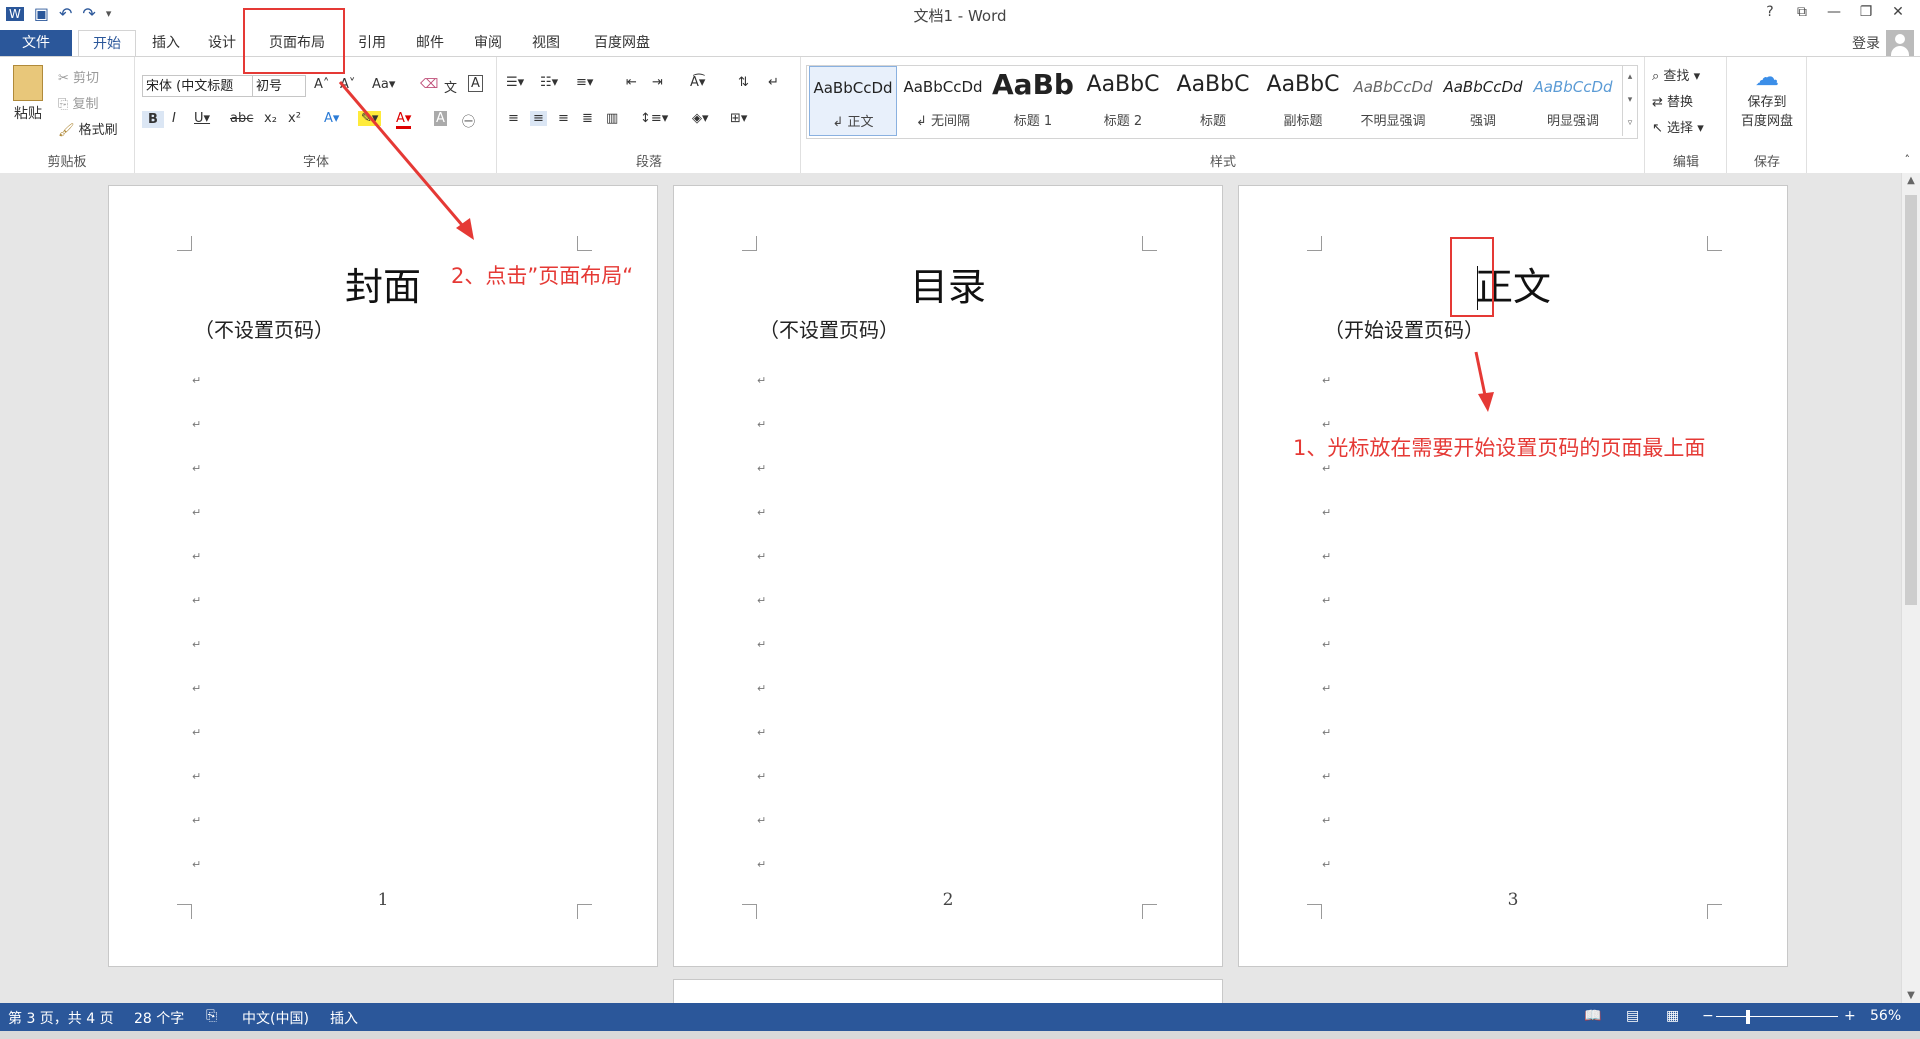 The width and height of the screenshot is (1920, 1039). I want to click on zoom-in-icon: +, so click(1850, 1016).